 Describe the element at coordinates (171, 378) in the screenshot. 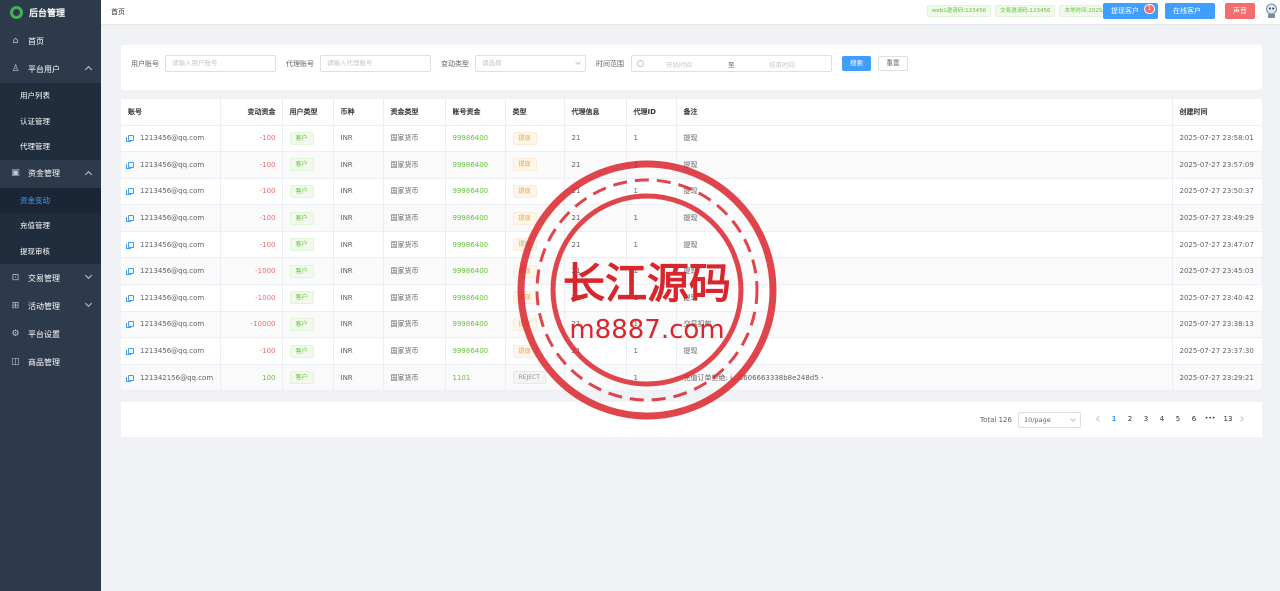

I see `cell-account: 121342156@qq.com` at that location.